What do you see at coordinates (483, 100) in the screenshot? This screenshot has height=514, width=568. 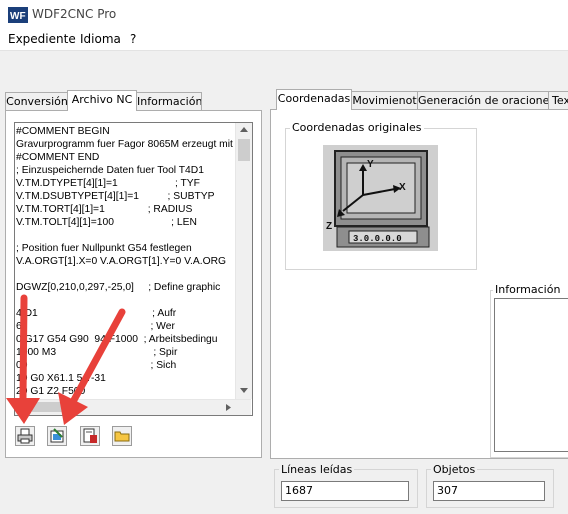 I see `tab-generacion-oraciones: Generación de oraciones` at bounding box center [483, 100].